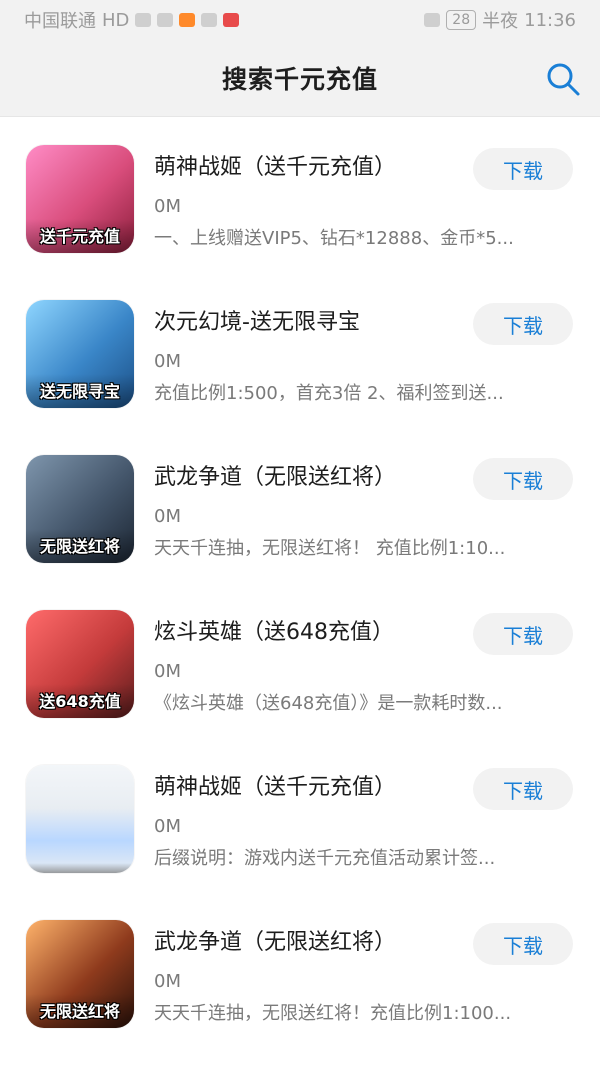 This screenshot has width=600, height=1067. I want to click on app-icon-label, so click(80, 868).